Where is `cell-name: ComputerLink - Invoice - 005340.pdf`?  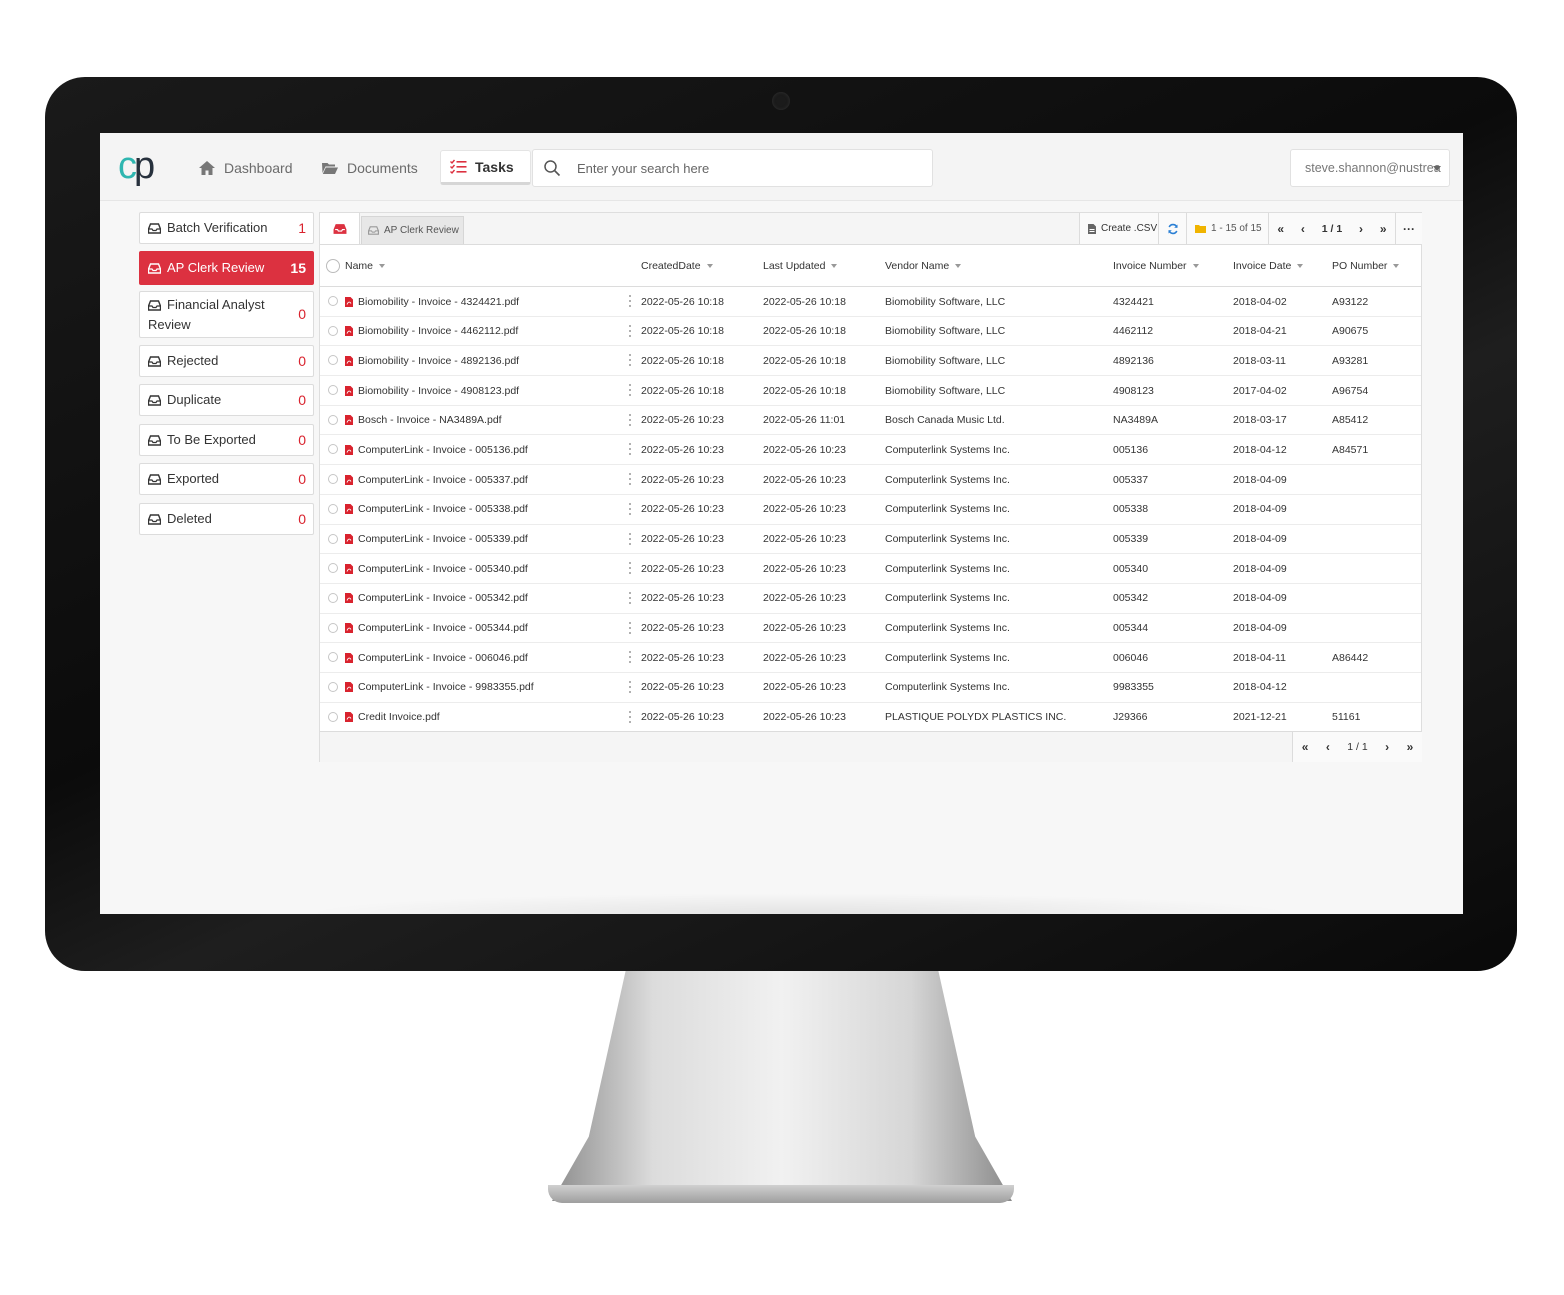
cell-name: ComputerLink - Invoice - 005340.pdf is located at coordinates (436, 568).